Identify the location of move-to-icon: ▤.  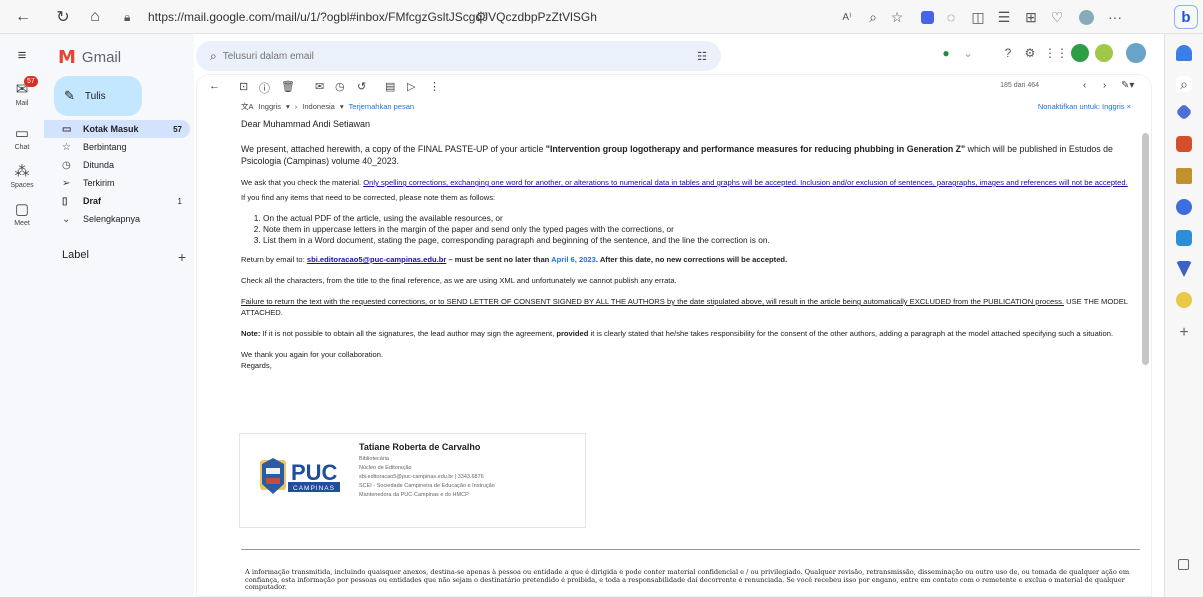
(390, 86).